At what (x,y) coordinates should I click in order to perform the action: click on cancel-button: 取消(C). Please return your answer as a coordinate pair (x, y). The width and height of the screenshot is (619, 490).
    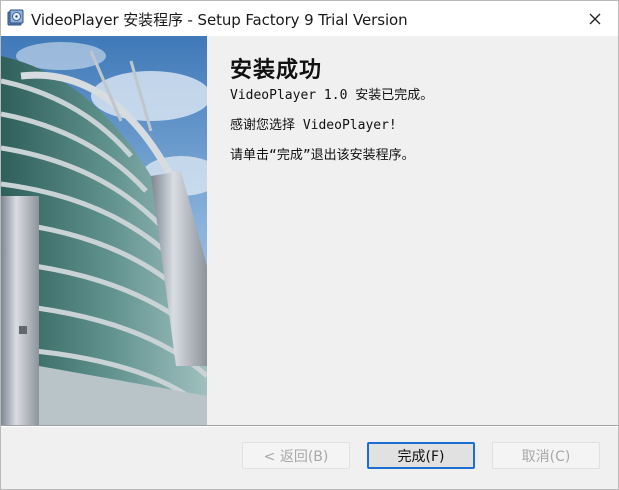
    Looking at the image, I should click on (546, 455).